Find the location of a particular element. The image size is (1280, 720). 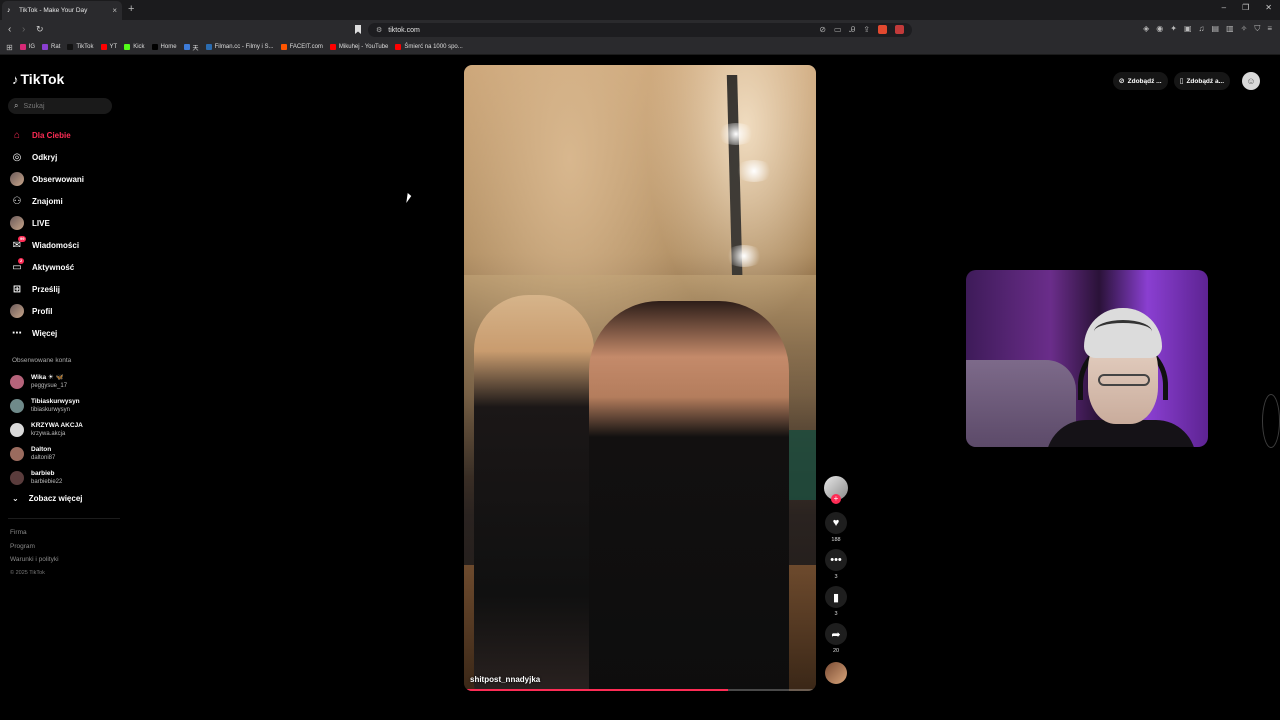

leo-icon: ✧ is located at coordinates (1244, 29).